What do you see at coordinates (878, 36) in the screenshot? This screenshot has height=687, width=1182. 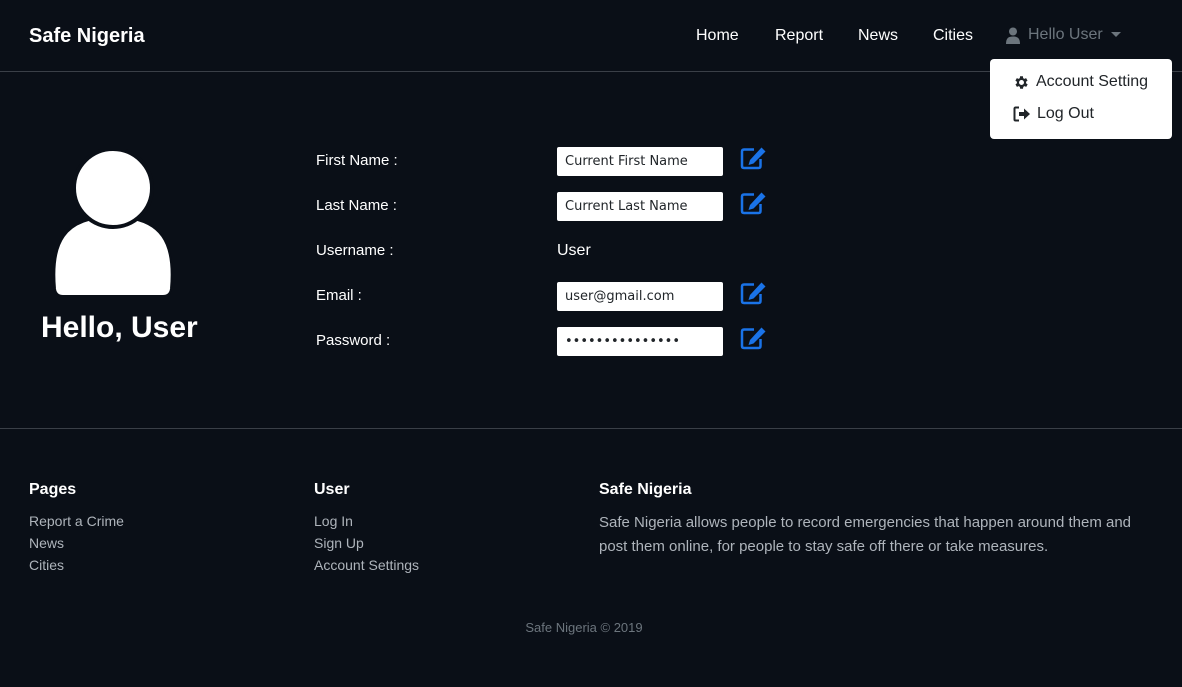 I see `nav-news: News` at bounding box center [878, 36].